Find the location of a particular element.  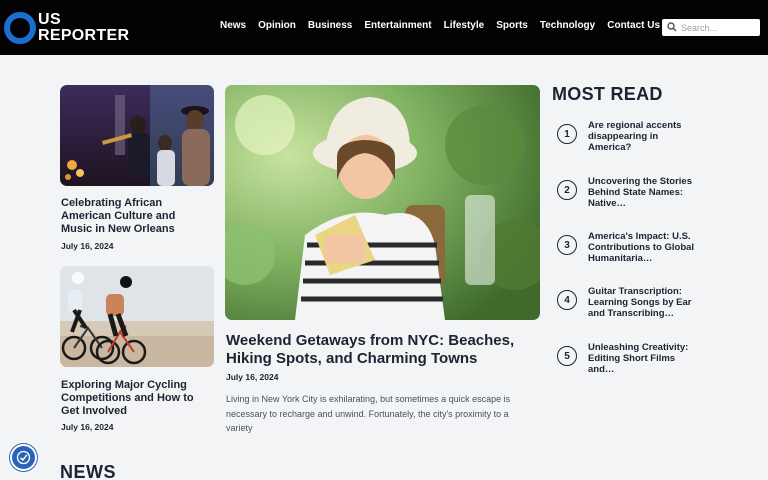

rank-number: 1 is located at coordinates (567, 134).